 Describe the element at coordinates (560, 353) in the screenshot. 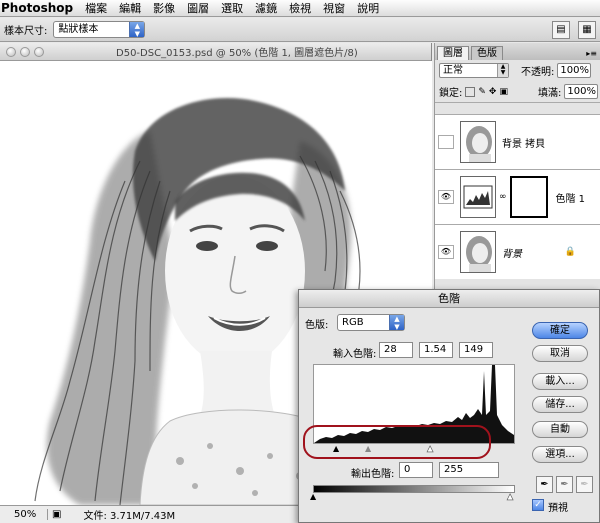

I see `cancel-button: 取消` at that location.